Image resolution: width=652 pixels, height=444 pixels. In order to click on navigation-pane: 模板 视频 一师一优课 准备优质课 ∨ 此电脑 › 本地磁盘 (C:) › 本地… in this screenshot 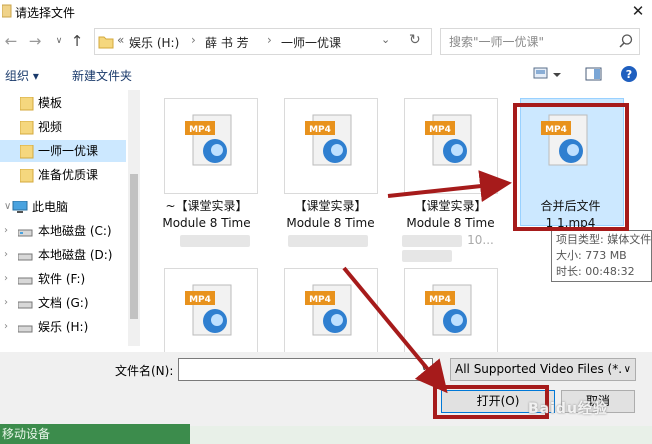, I will do `click(70, 221)`.